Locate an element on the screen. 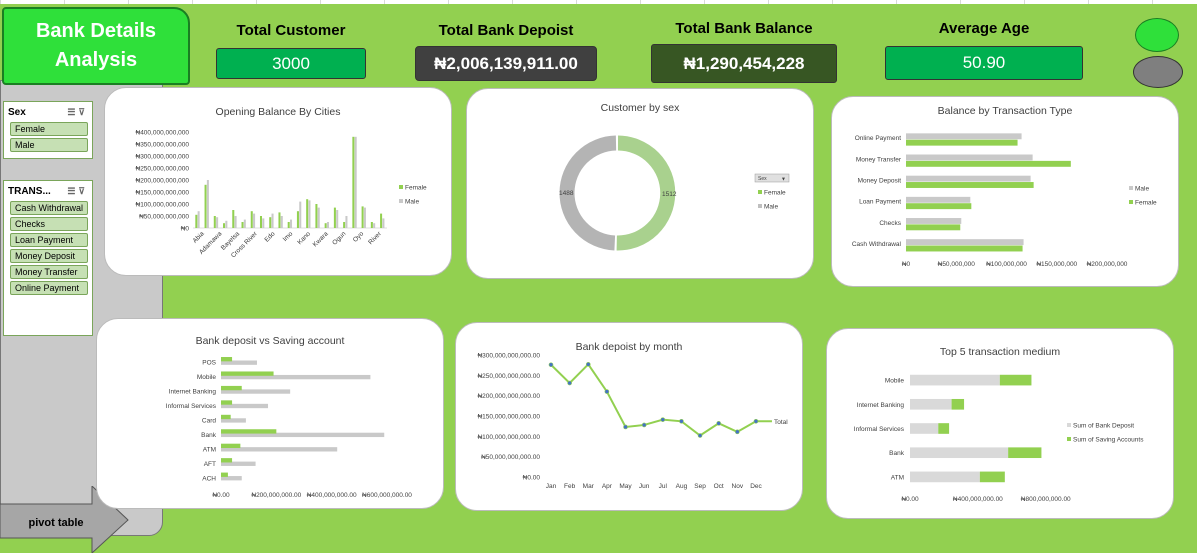 This screenshot has height=553, width=1197. kpi-label-total-customer: Total Customer is located at coordinates (291, 30).